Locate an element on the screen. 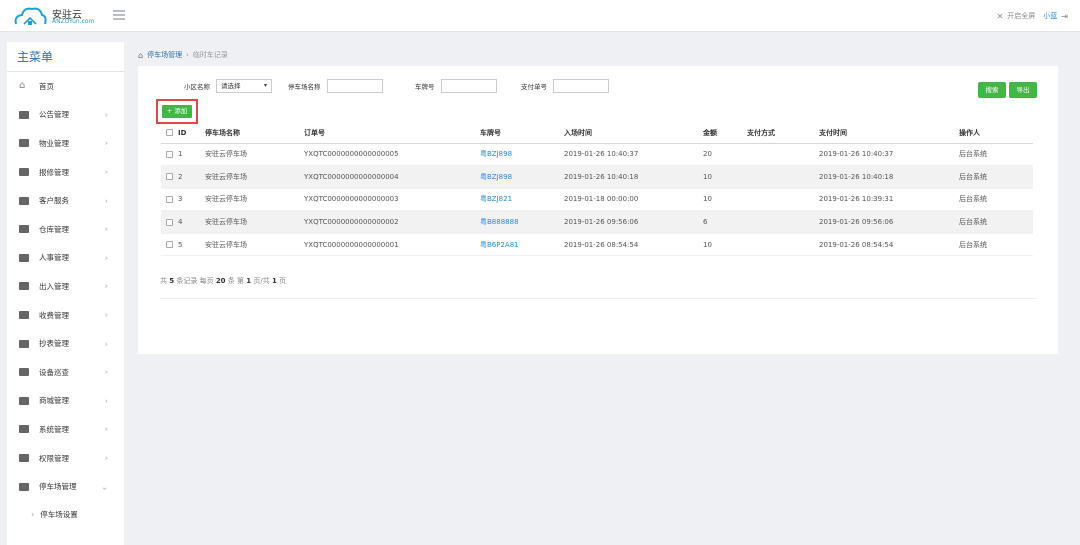  sidebar-item: 系统管理 › is located at coordinates (65, 429).